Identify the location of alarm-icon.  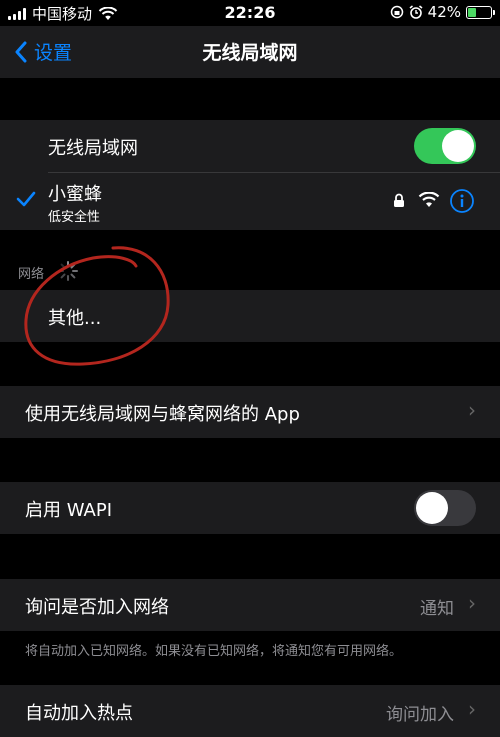
(416, 12).